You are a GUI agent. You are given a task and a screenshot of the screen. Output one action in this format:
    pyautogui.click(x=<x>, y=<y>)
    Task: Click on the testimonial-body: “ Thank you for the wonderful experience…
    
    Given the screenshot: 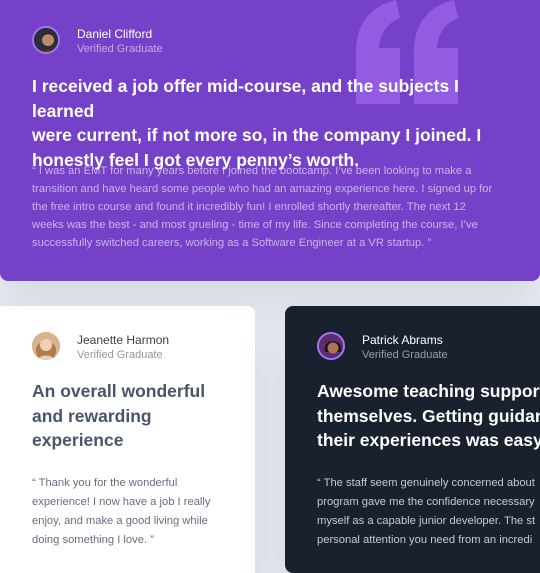 What is the action you would take?
    pyautogui.click(x=121, y=511)
    